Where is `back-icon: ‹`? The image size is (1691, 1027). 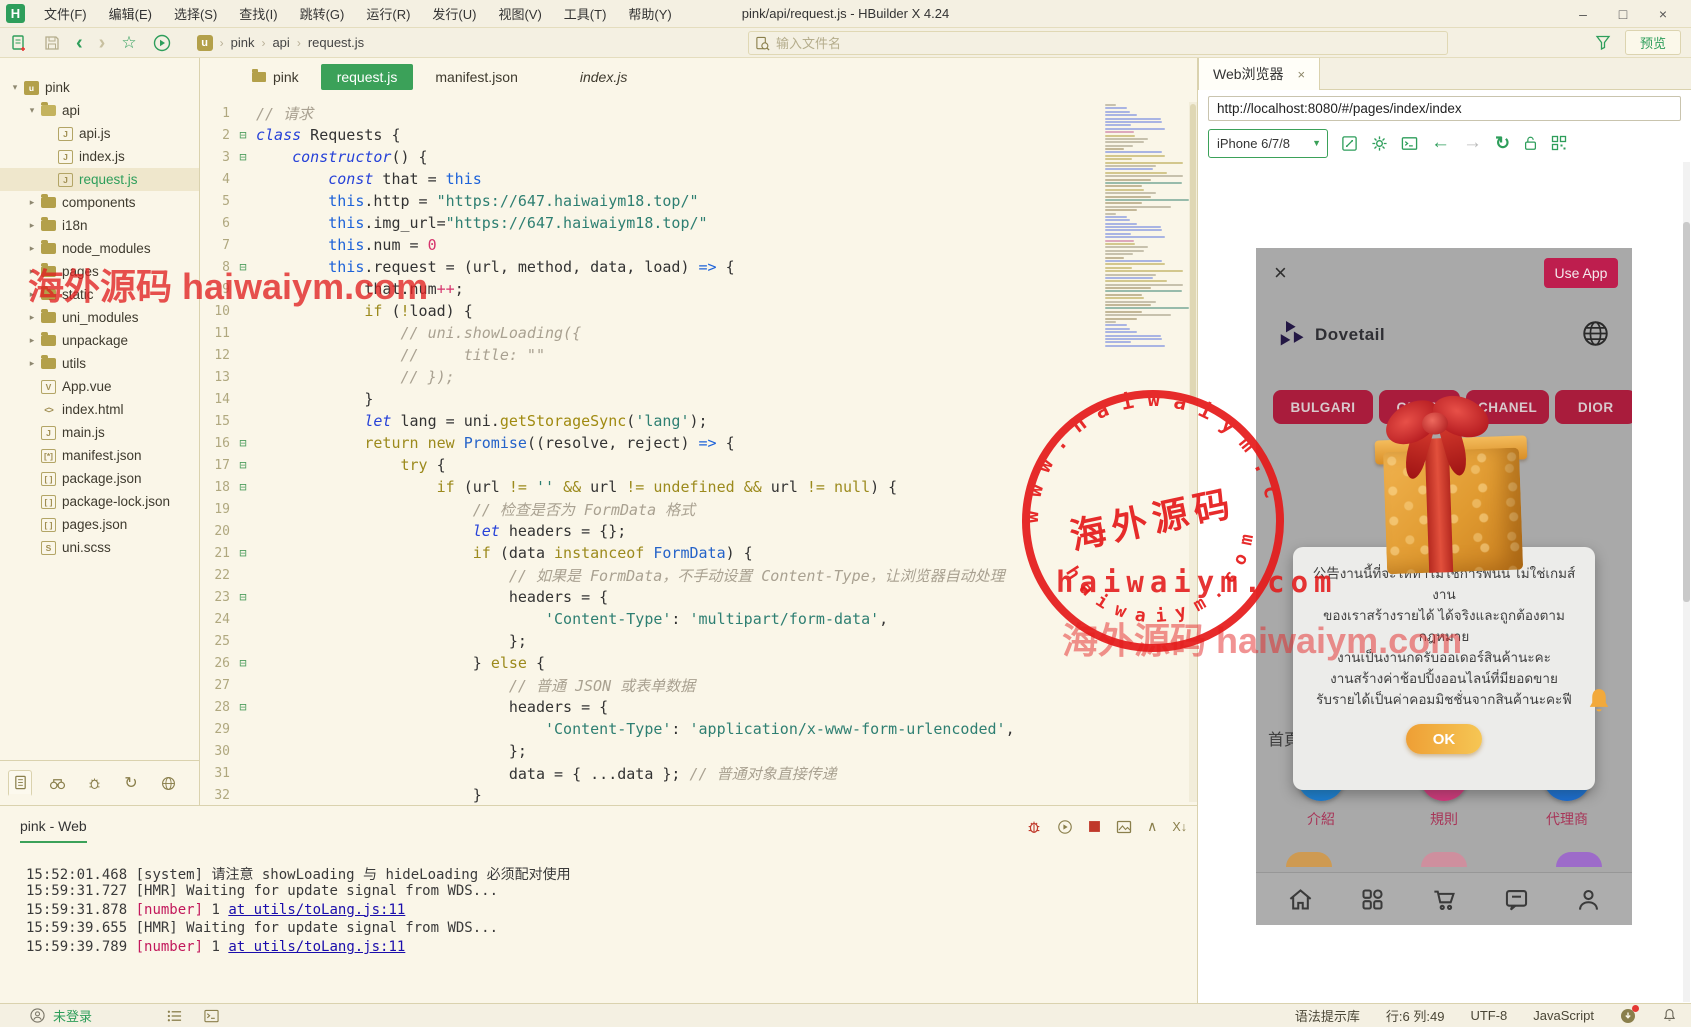
back-icon: ‹ is located at coordinates (79, 43).